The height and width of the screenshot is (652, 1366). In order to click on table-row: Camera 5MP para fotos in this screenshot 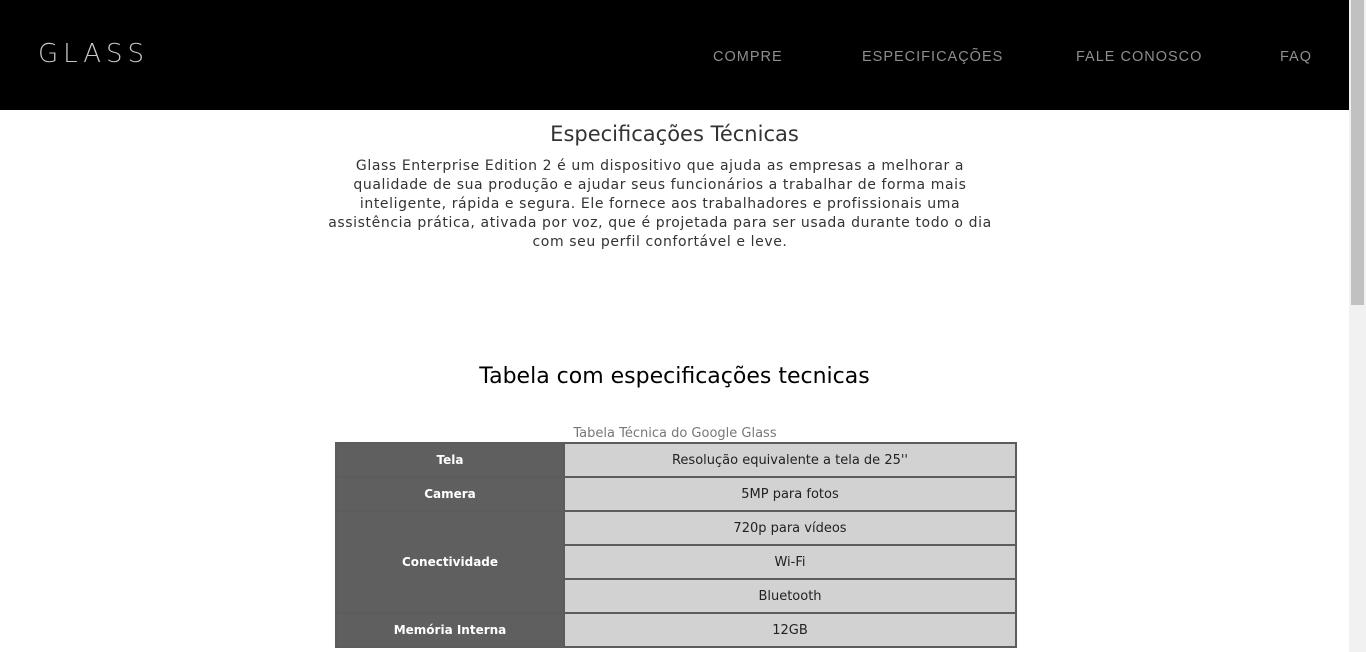, I will do `click(676, 494)`.